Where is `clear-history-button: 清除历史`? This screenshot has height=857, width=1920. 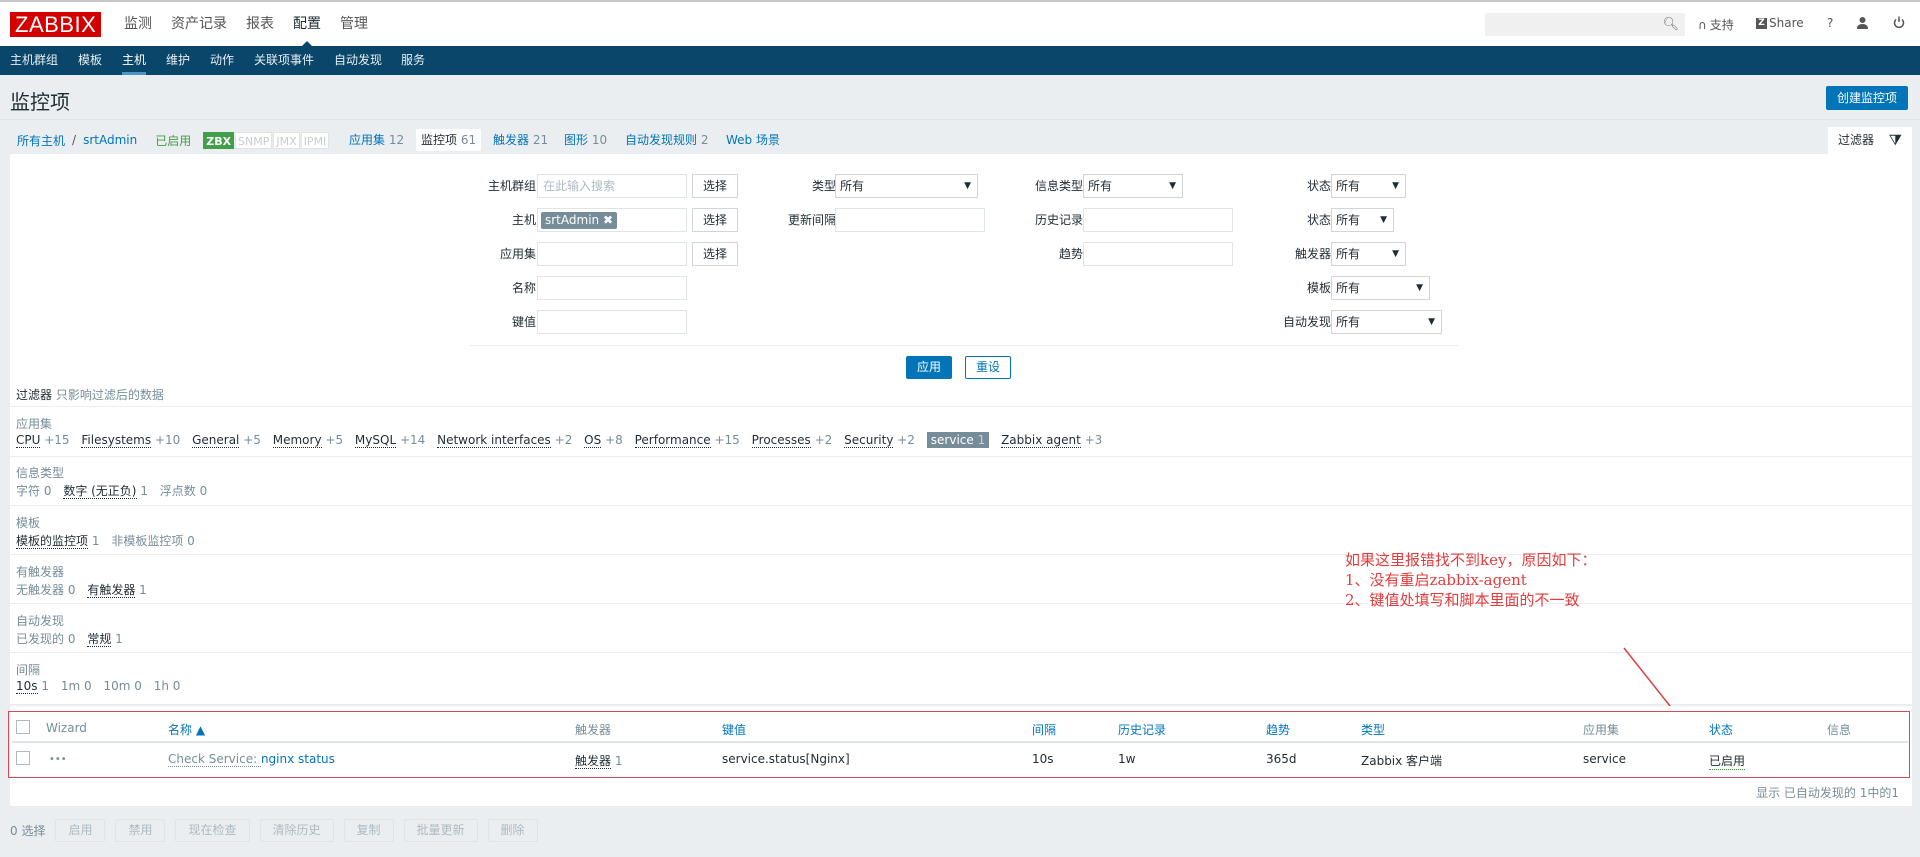
clear-history-button: 清除历史 is located at coordinates (296, 830).